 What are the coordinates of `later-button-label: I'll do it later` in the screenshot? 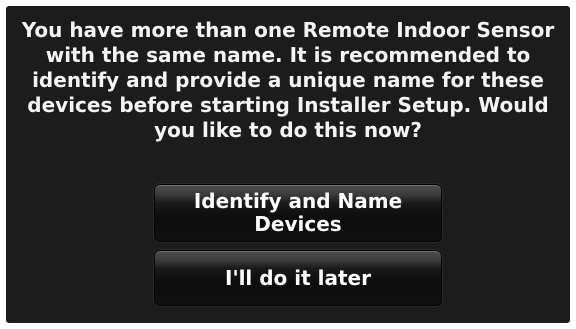 It's located at (298, 277).